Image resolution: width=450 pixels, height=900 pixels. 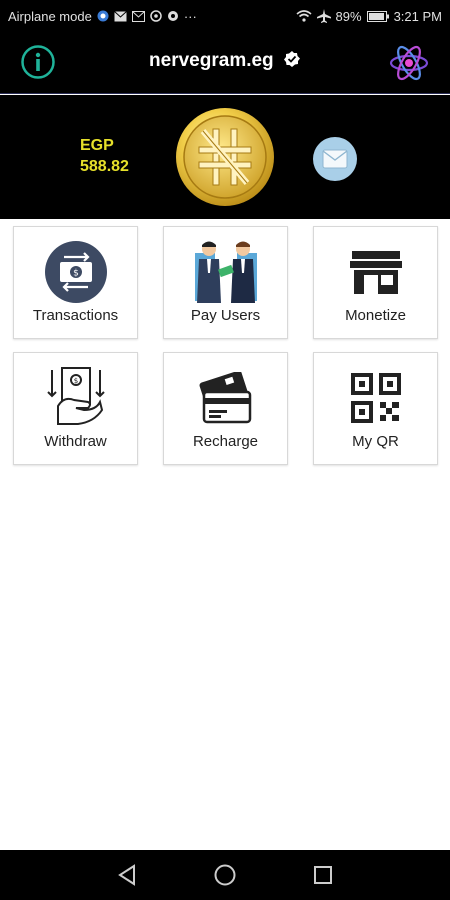 I want to click on recents-button, so click(x=323, y=875).